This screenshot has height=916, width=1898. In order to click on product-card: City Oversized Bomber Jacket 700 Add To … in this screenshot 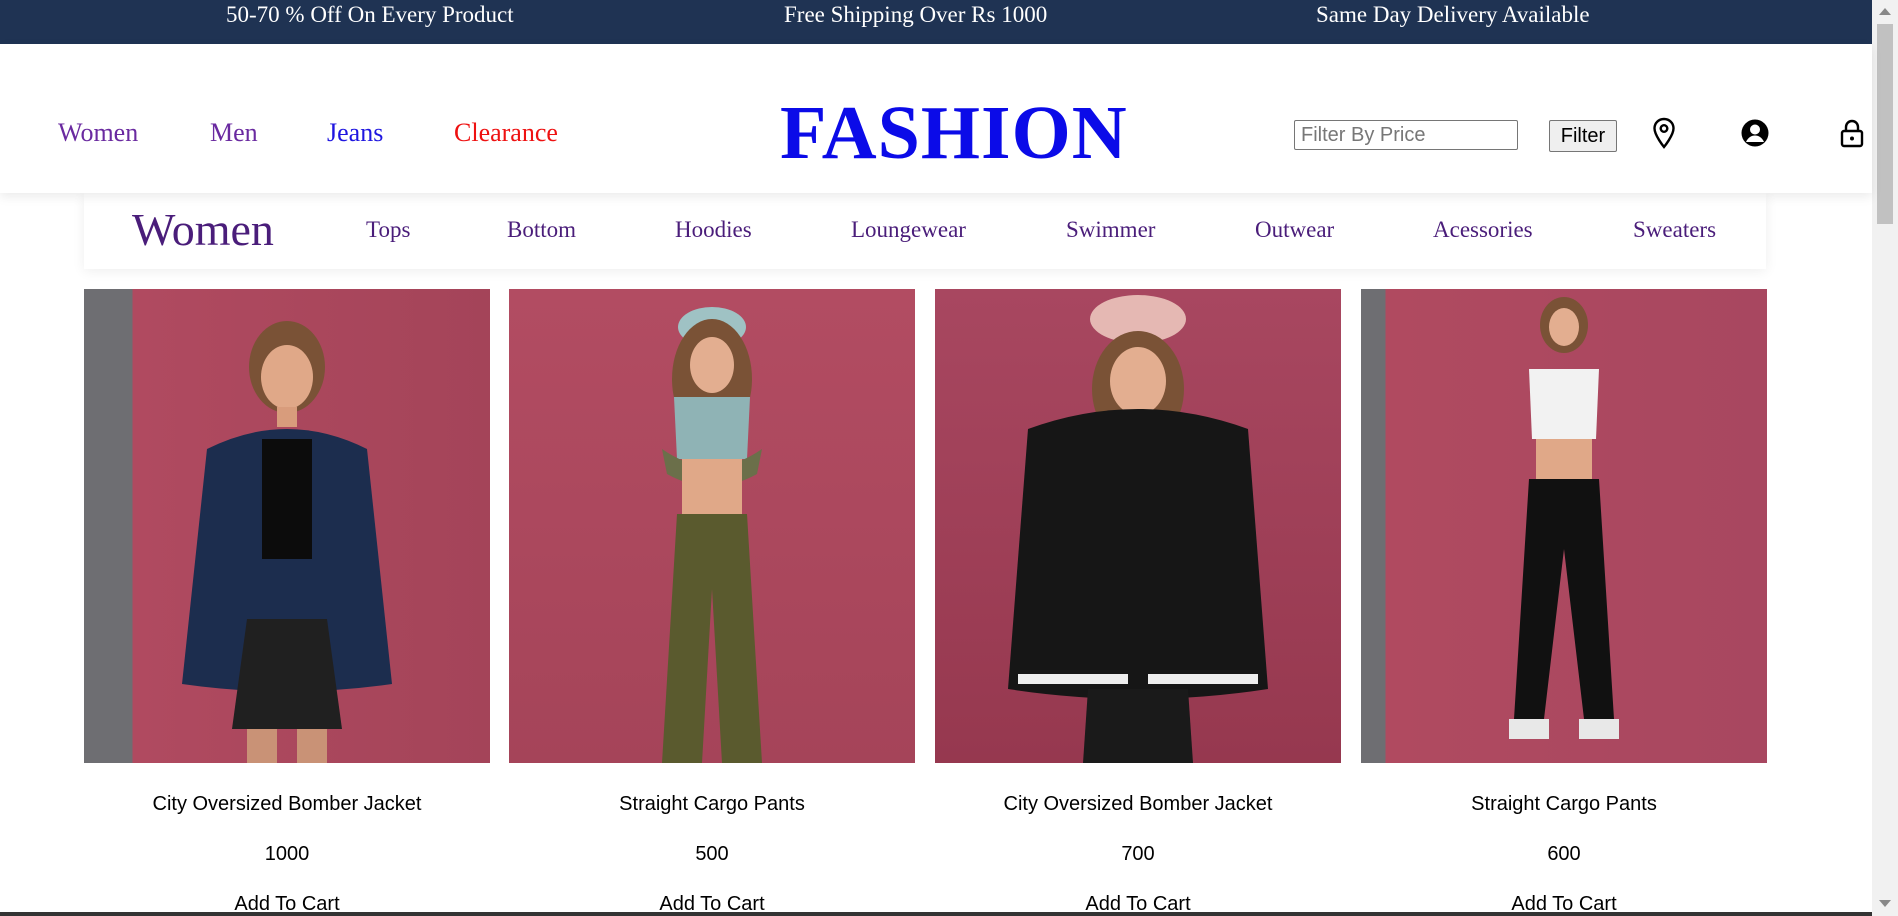, I will do `click(1138, 602)`.